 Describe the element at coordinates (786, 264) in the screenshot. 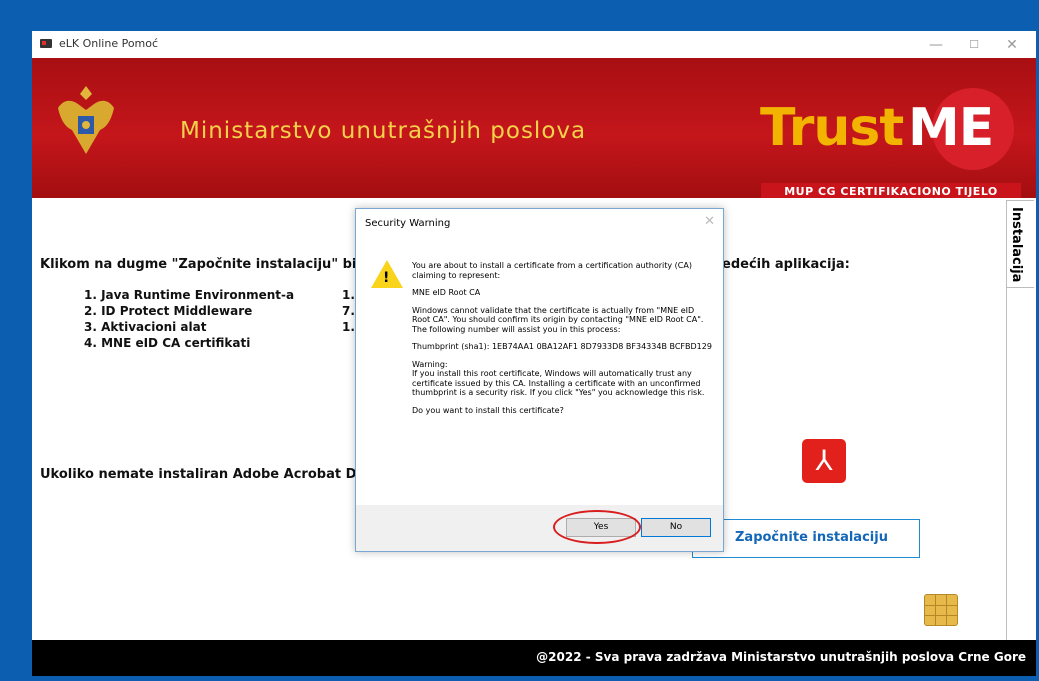

I see `intro-text-right: edećih aplikacija:` at that location.